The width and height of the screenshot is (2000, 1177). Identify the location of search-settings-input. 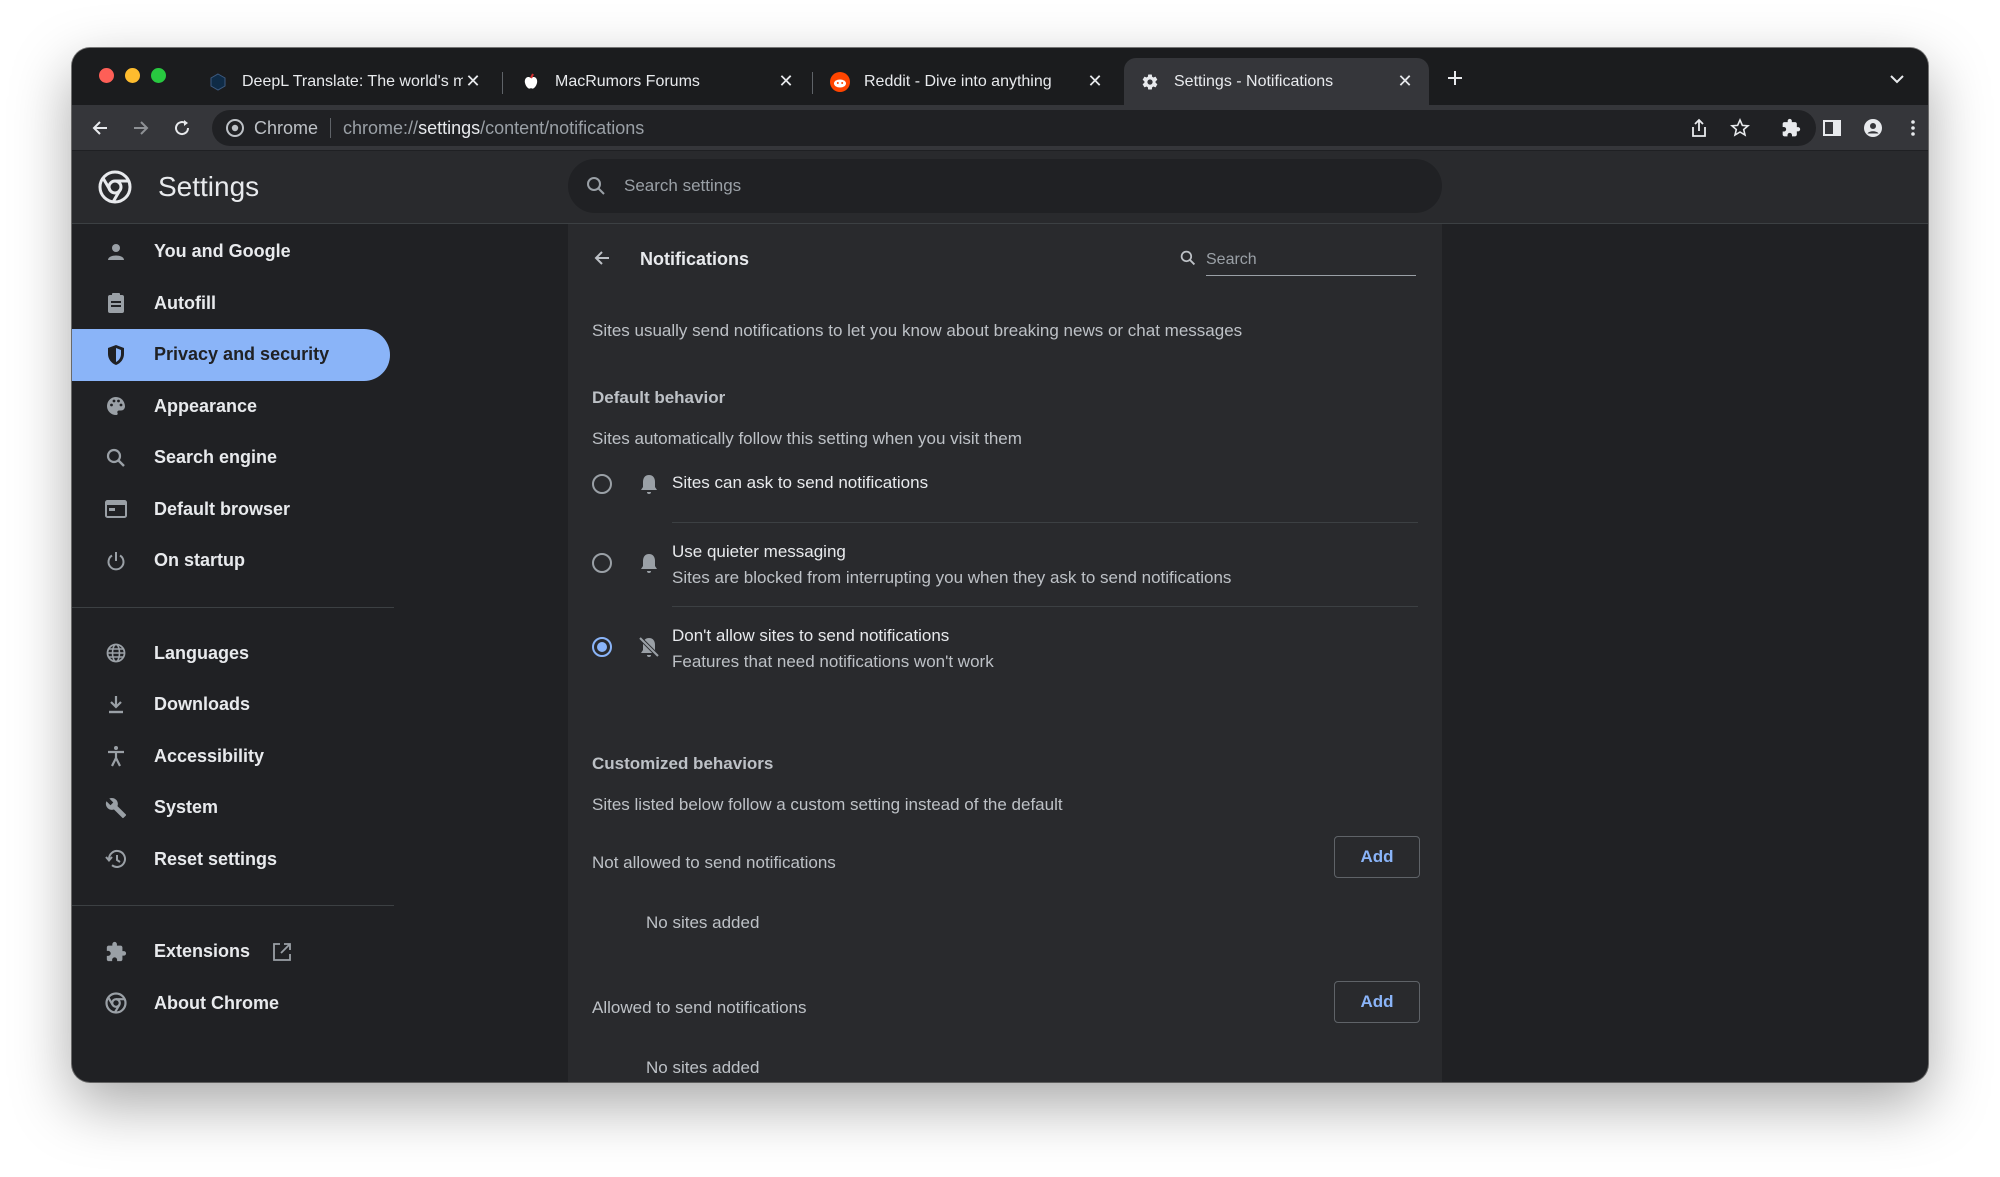
(1004, 186).